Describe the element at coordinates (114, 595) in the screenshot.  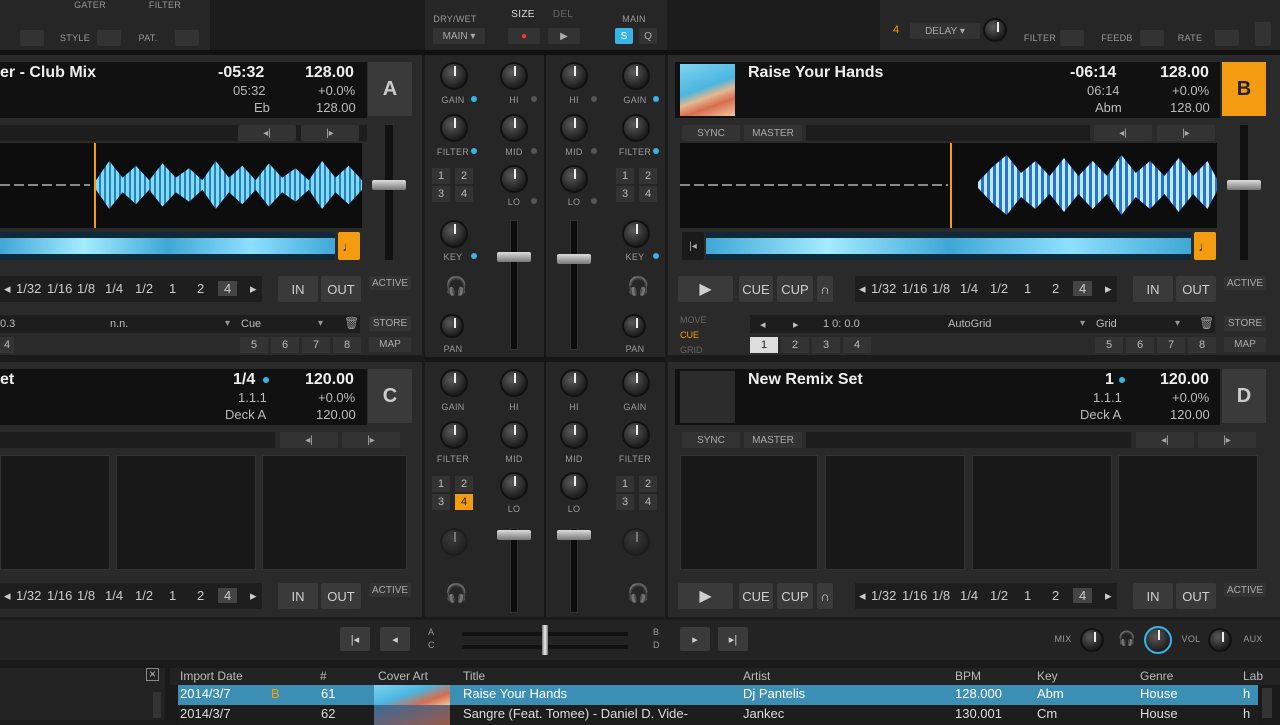
I see `deck-c-loop-1-4: 1/4` at that location.